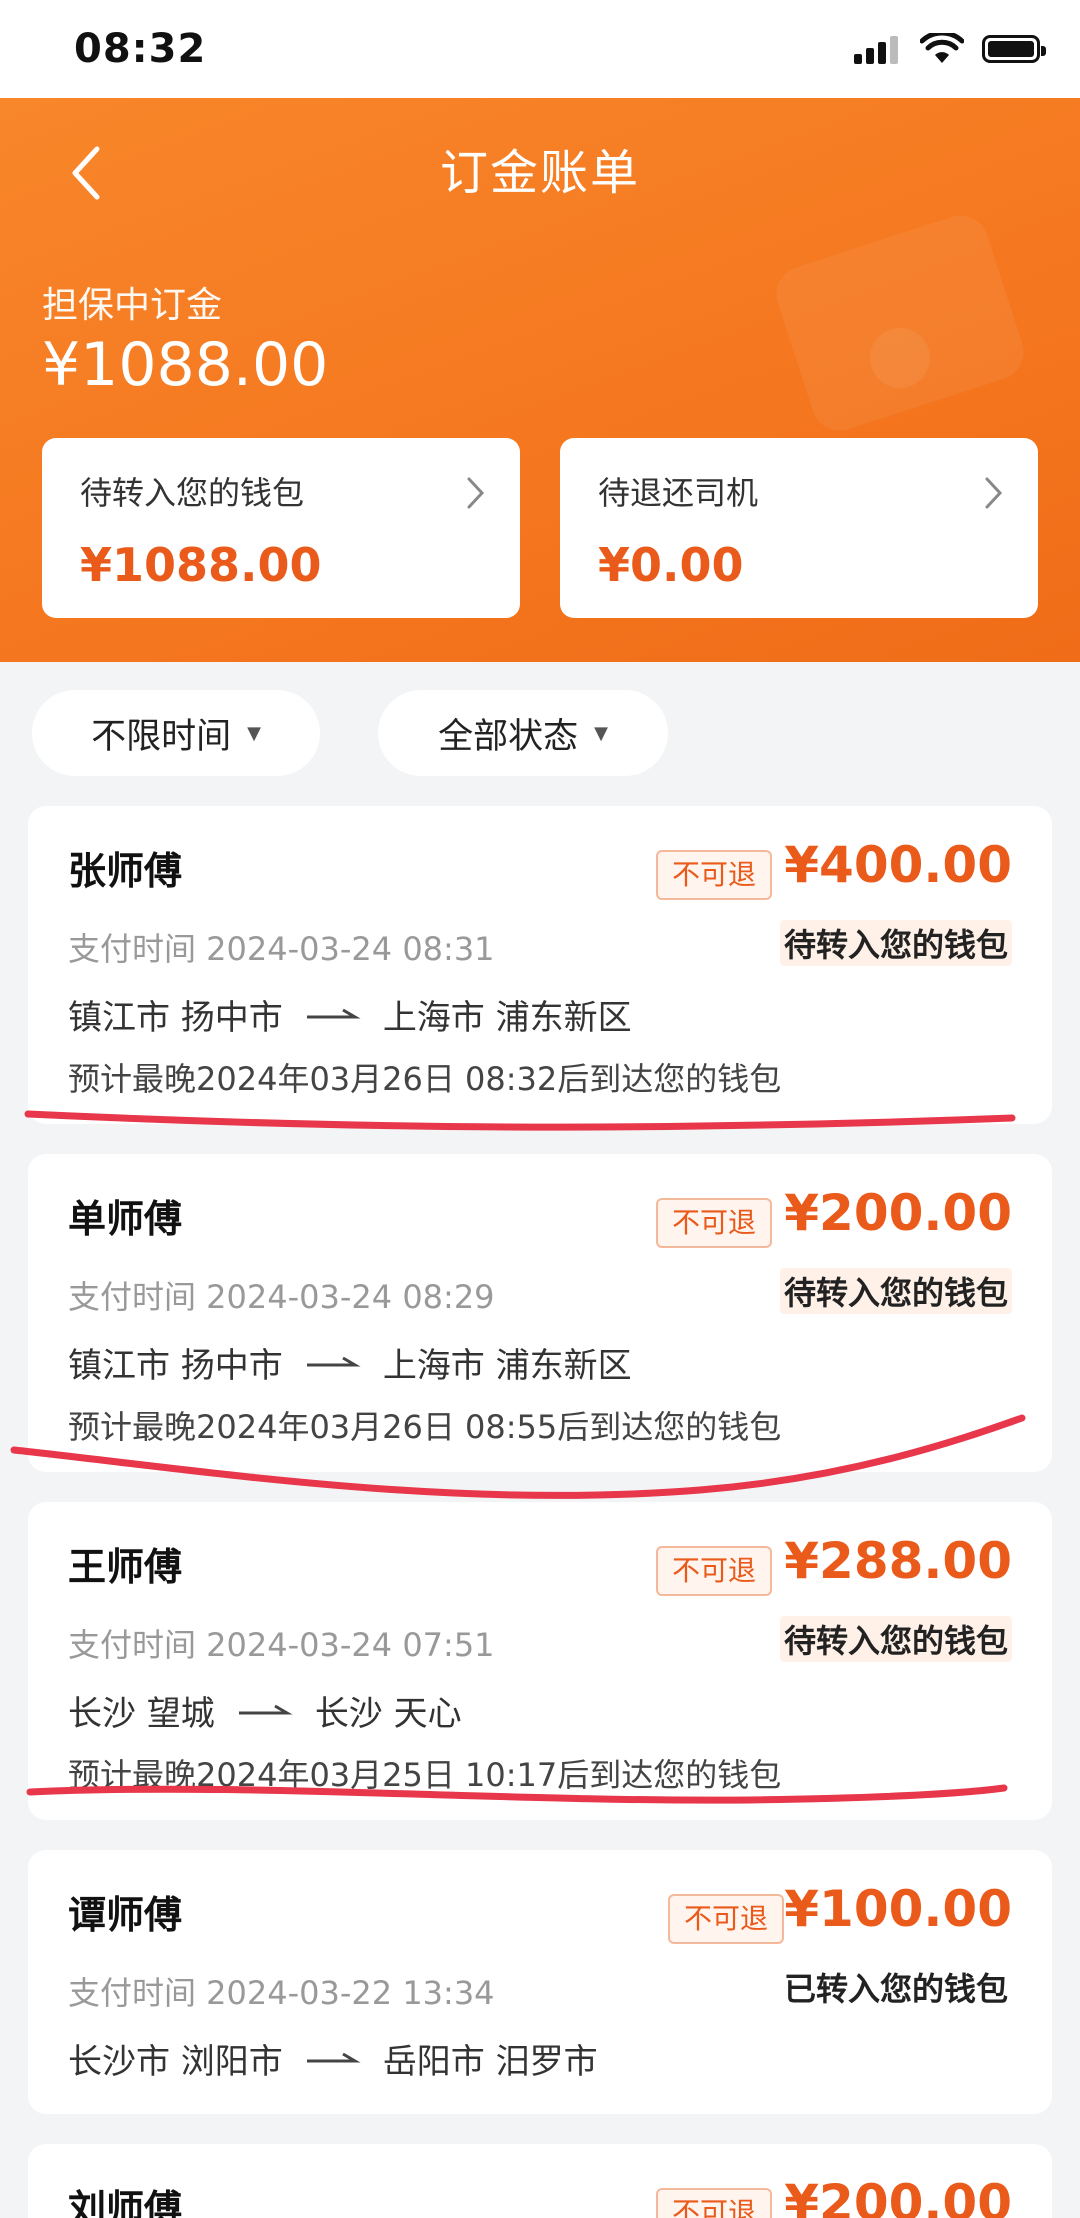 Image resolution: width=1080 pixels, height=2218 pixels. What do you see at coordinates (281, 1645) in the screenshot?
I see `pay-time: 支付时间 2024-03-24 07:51` at bounding box center [281, 1645].